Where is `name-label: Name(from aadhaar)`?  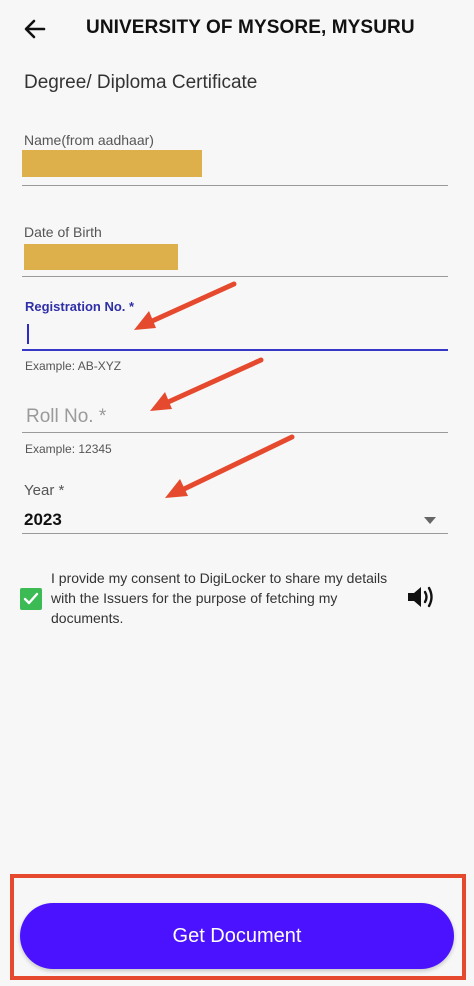 name-label: Name(from aadhaar) is located at coordinates (89, 140).